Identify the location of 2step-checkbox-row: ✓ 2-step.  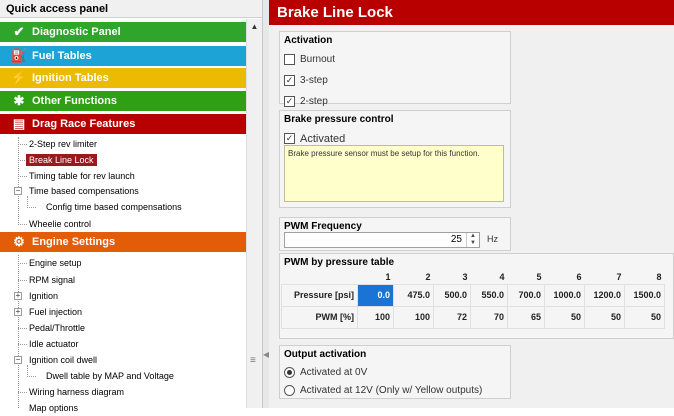
(395, 101).